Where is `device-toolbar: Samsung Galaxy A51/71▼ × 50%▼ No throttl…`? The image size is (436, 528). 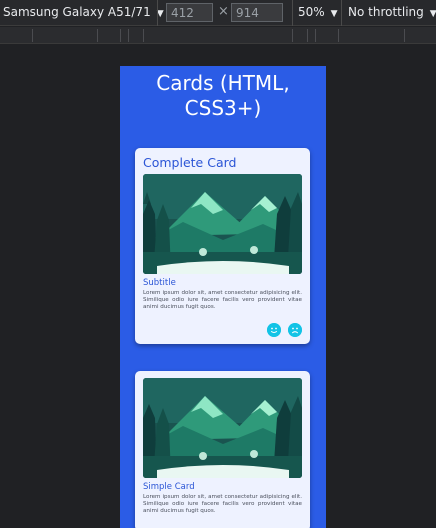 device-toolbar: Samsung Galaxy A51/71▼ × 50%▼ No throttl… is located at coordinates (218, 13).